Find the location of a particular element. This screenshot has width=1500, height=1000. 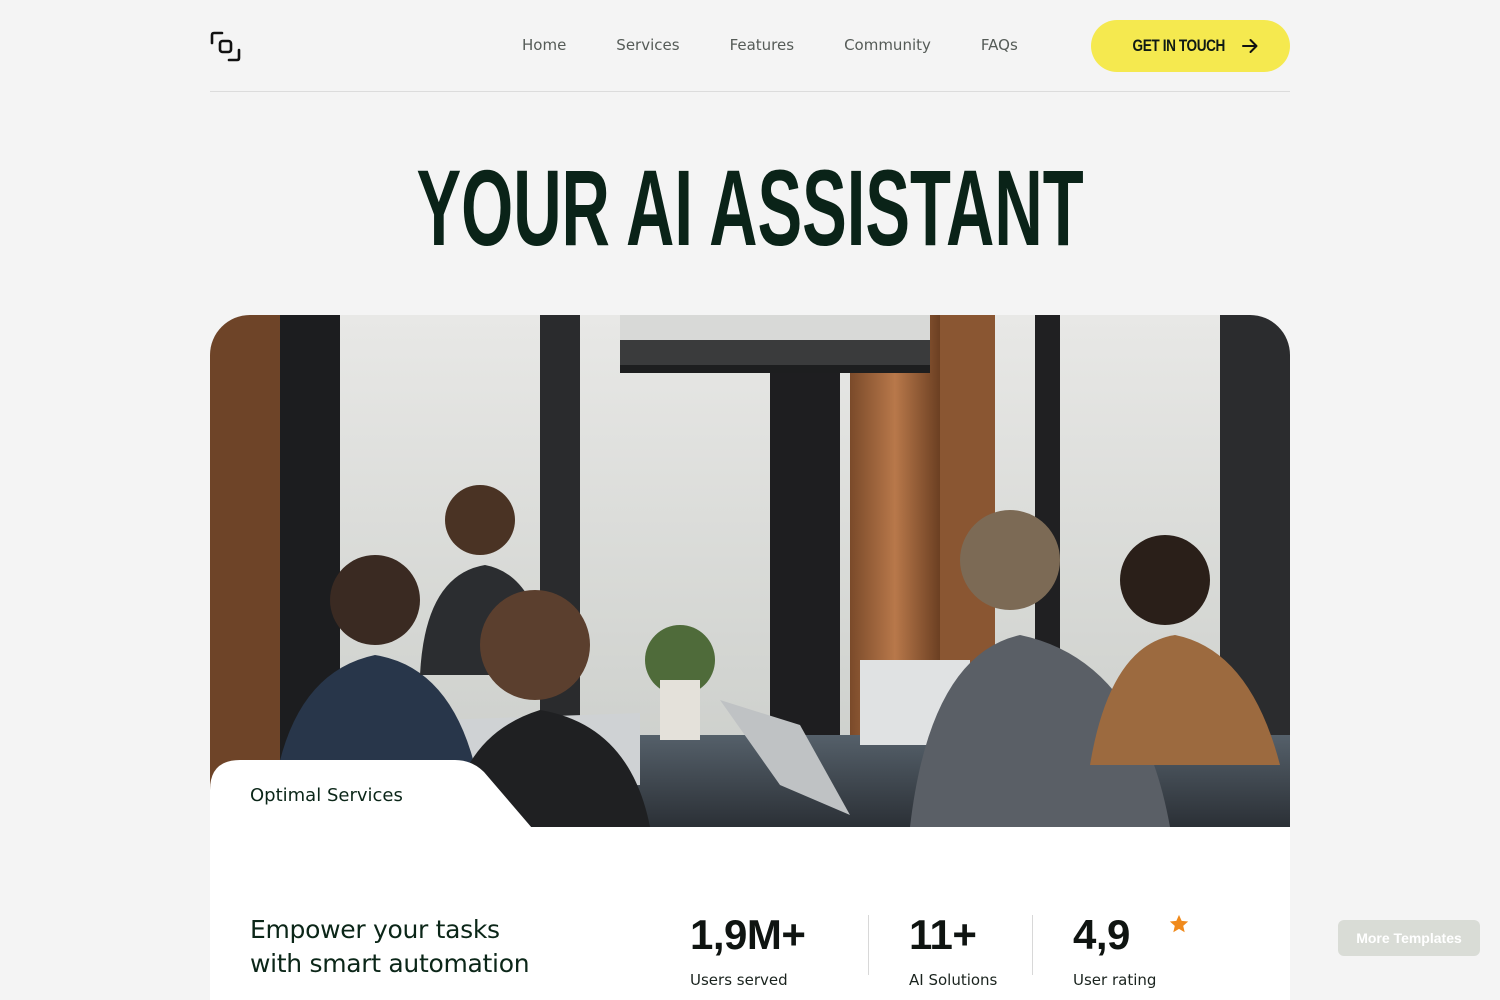

get-in-touch-button: GET IN TOUCH is located at coordinates (1190, 46).